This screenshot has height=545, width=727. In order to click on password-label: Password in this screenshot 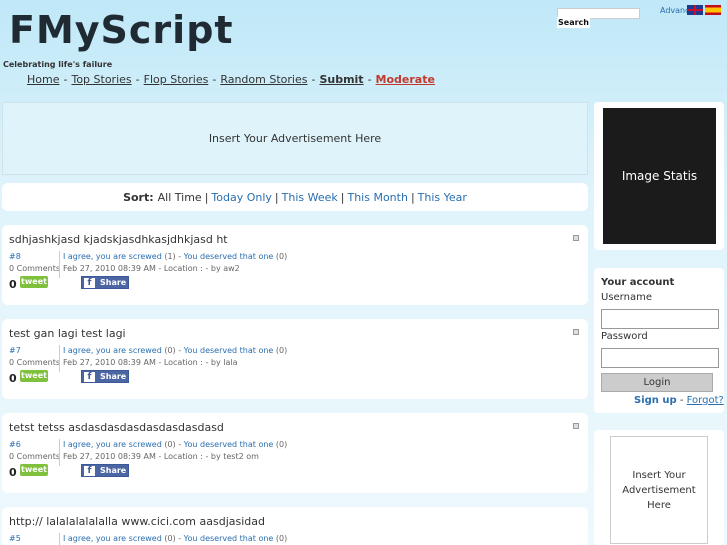, I will do `click(624, 336)`.